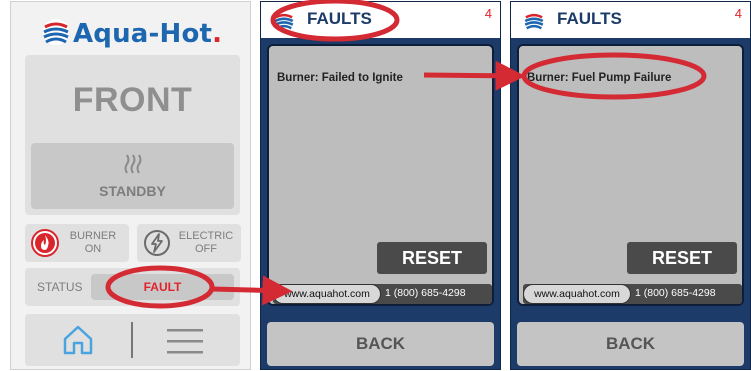  What do you see at coordinates (206, 236) in the screenshot?
I see `electric-label: ELECTRIC` at bounding box center [206, 236].